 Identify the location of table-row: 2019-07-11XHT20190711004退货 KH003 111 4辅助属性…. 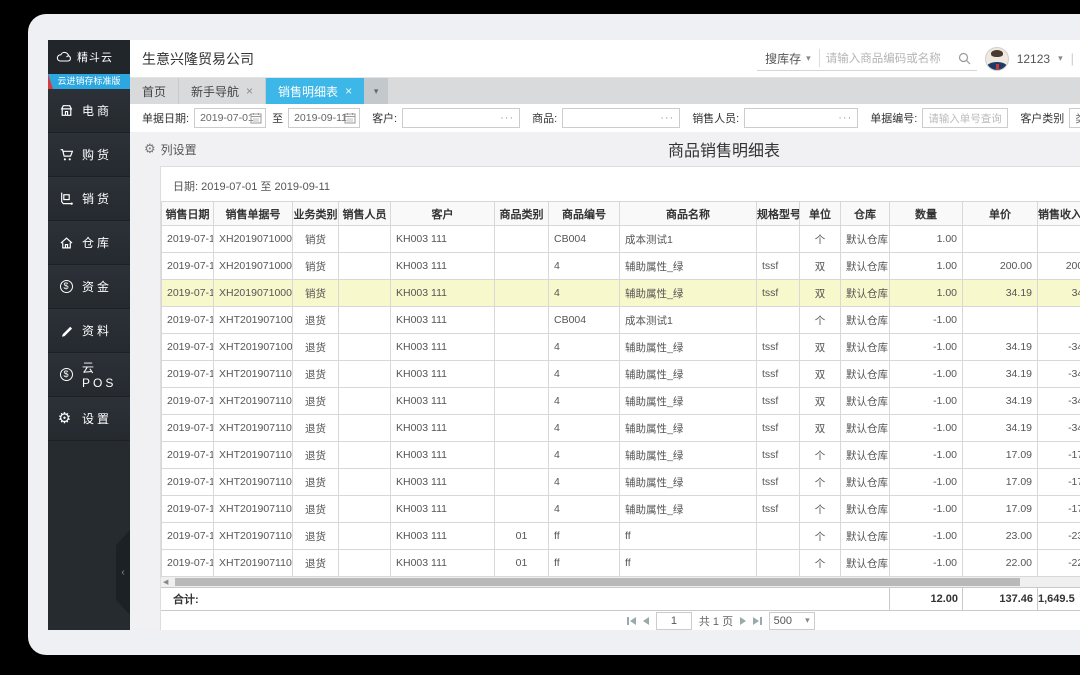
(620, 455).